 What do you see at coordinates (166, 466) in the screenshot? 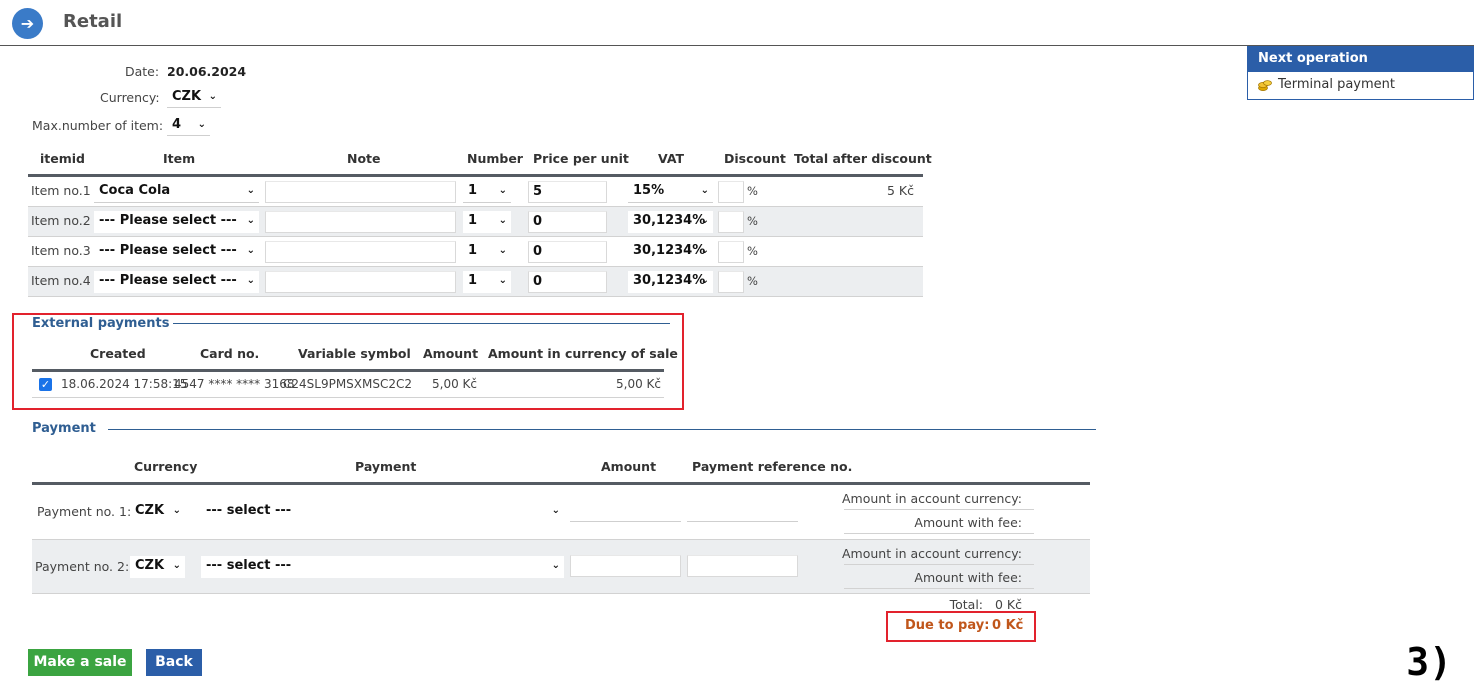
I see `col-currency: Currency` at bounding box center [166, 466].